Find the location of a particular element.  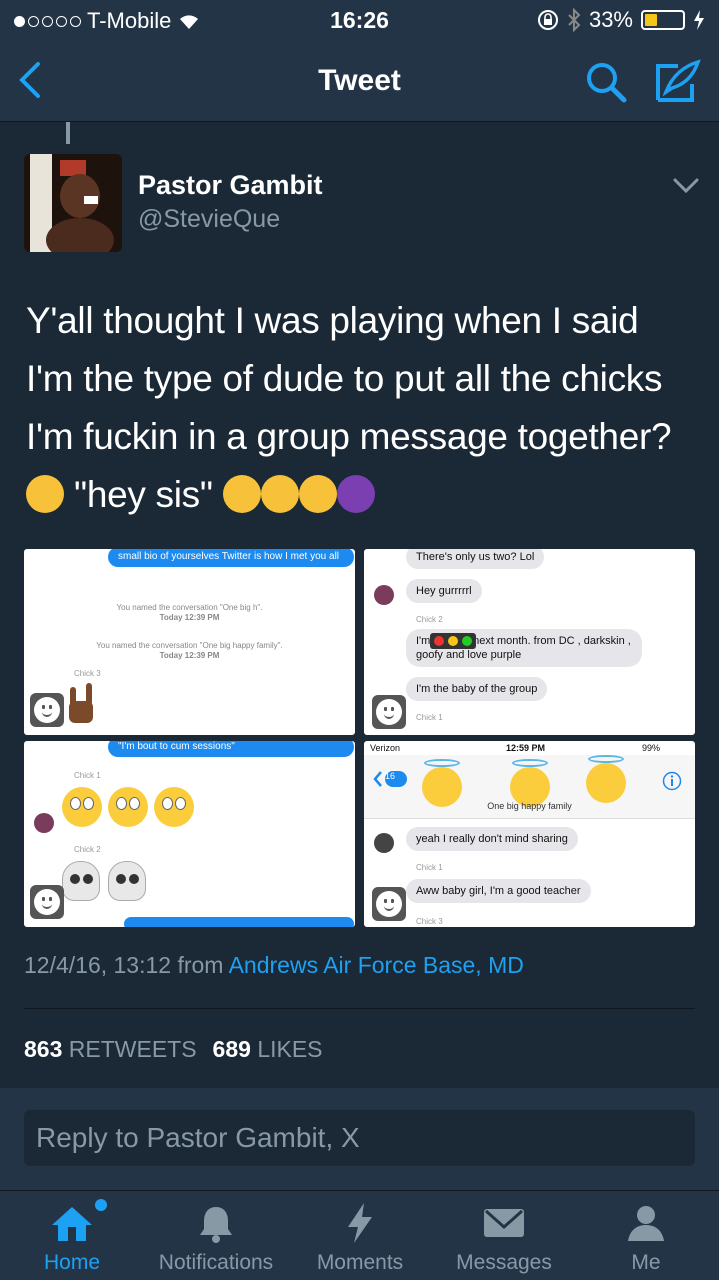

traffic-light-icon is located at coordinates (453, 641).